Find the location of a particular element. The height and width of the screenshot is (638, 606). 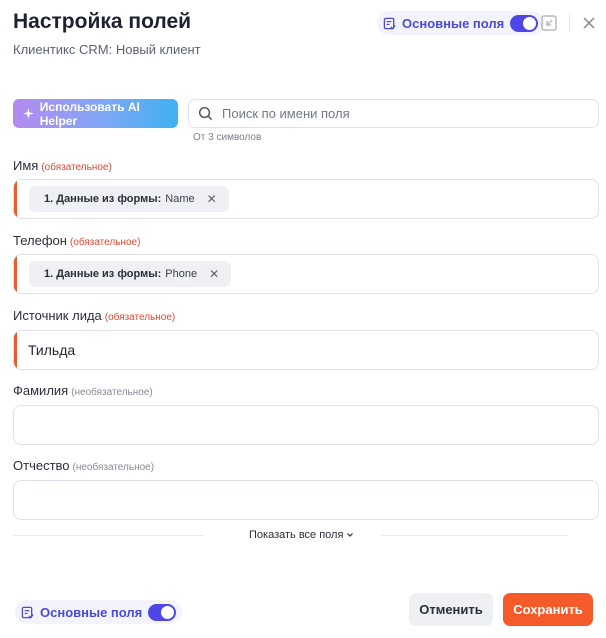

page-subtitle: Клиентикс CRM: Новый клиент is located at coordinates (107, 49).